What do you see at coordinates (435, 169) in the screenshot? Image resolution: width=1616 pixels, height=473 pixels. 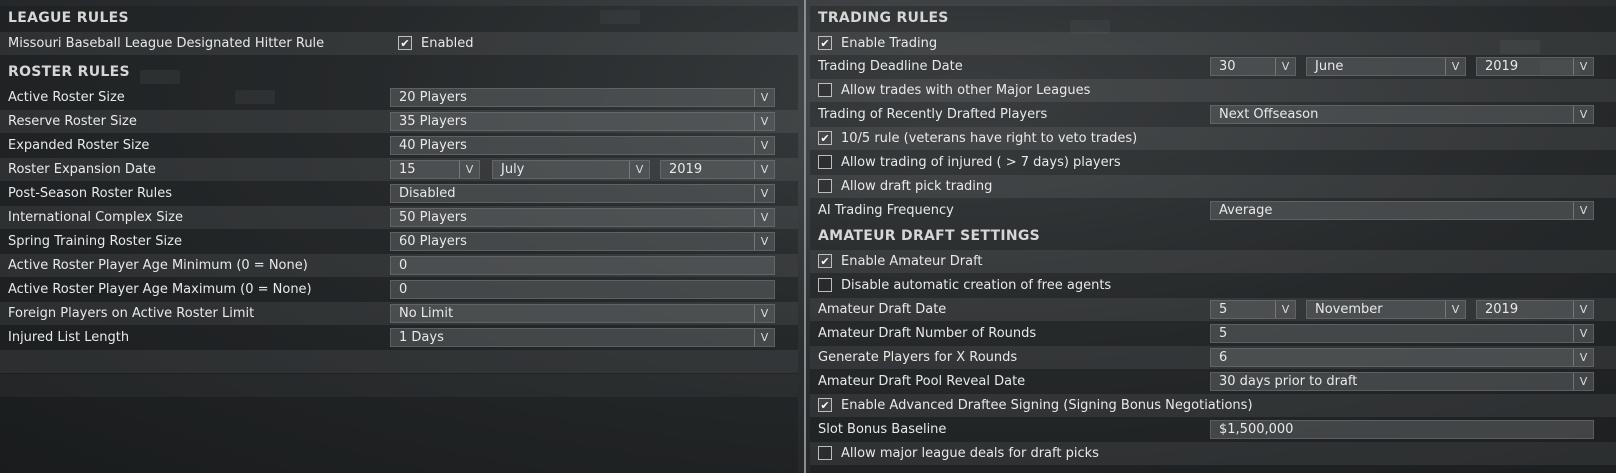 I see `expansion-day-select: 15 V` at bounding box center [435, 169].